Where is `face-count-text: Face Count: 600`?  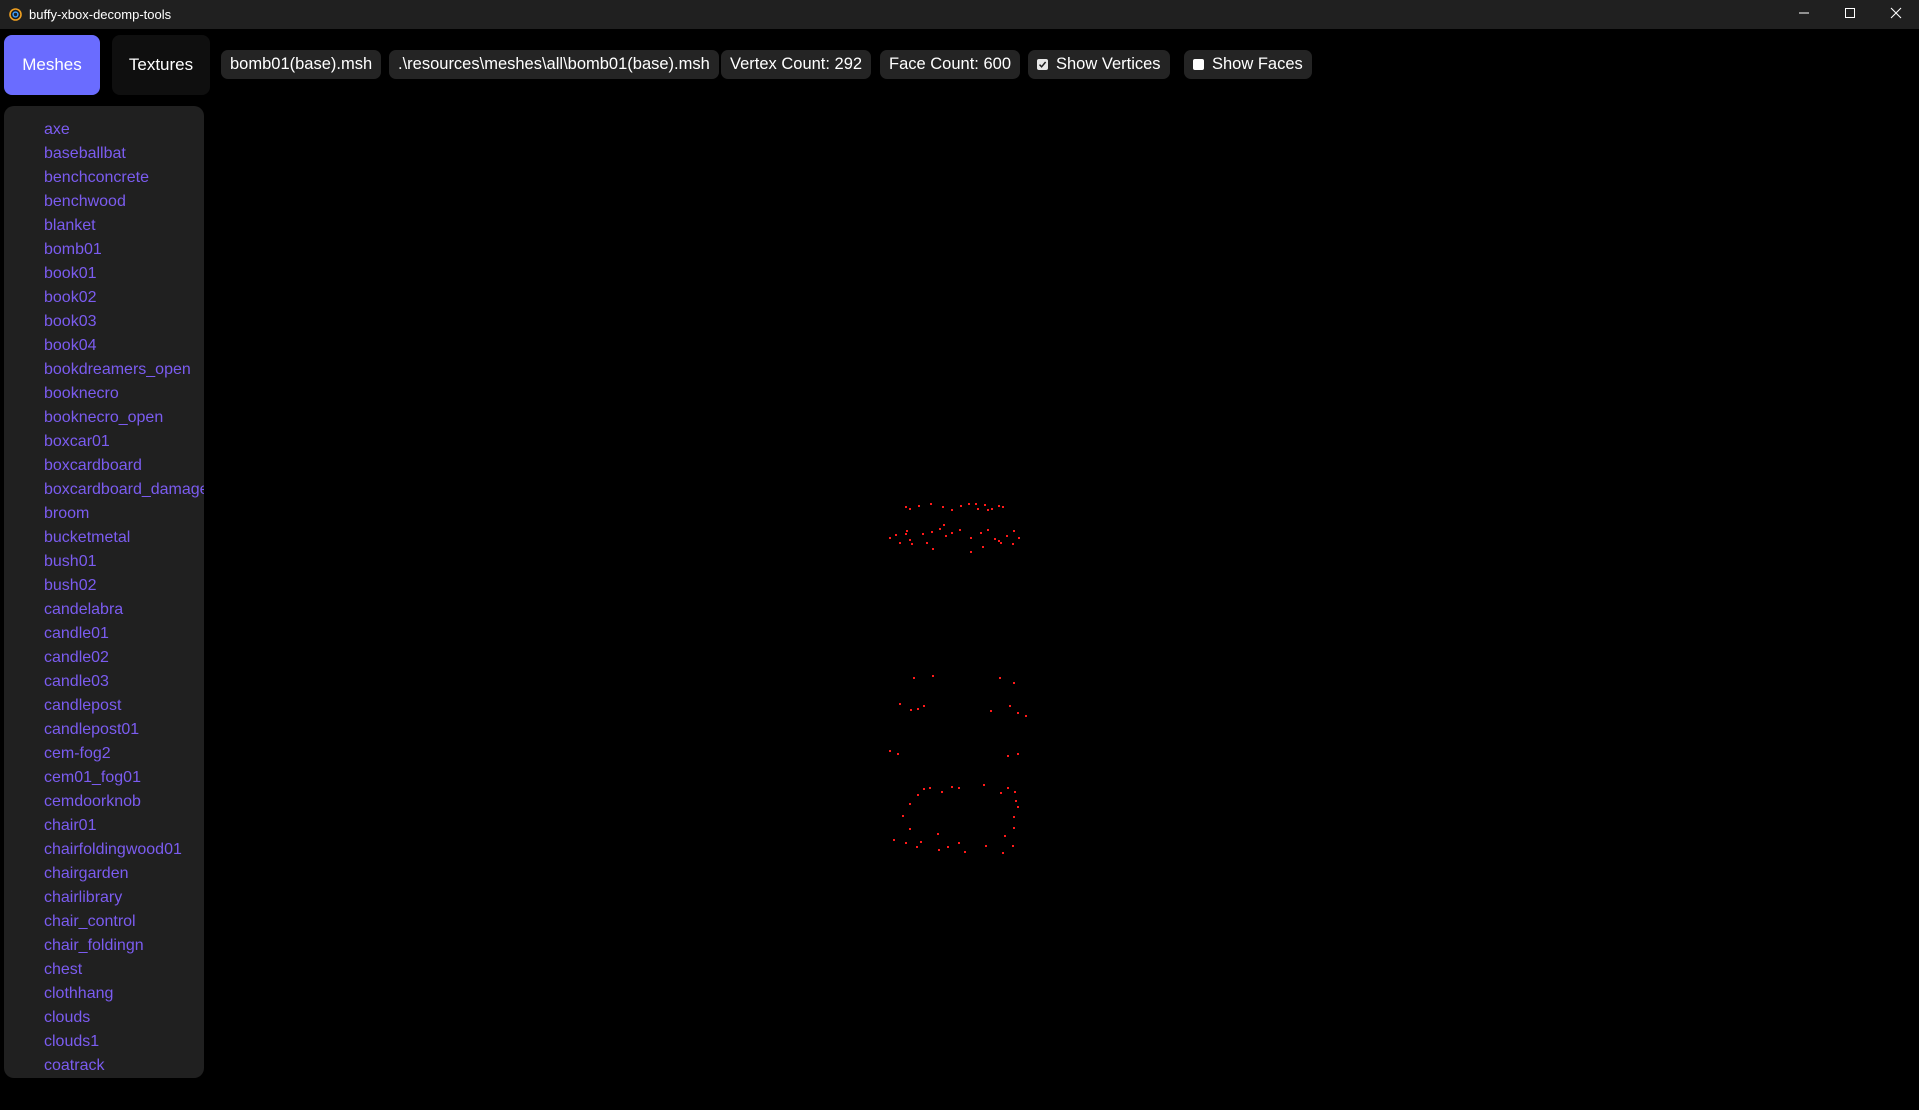 face-count-text: Face Count: 600 is located at coordinates (950, 64).